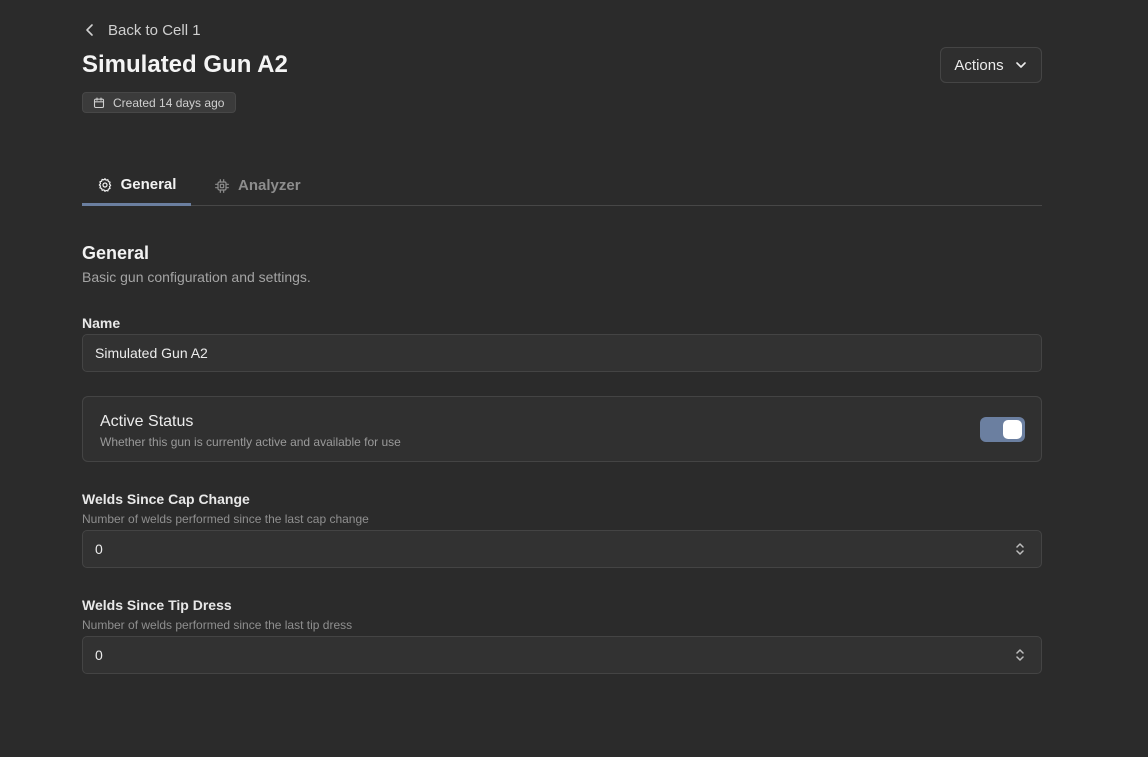 This screenshot has width=1148, height=757. Describe the element at coordinates (222, 185) in the screenshot. I see `cpu-icon` at that location.